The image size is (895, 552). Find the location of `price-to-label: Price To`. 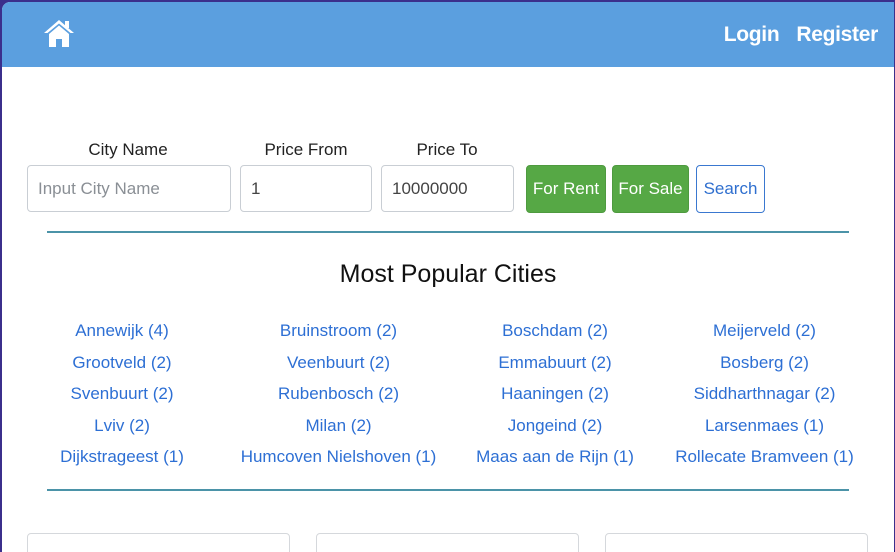

price-to-label: Price To is located at coordinates (447, 149).